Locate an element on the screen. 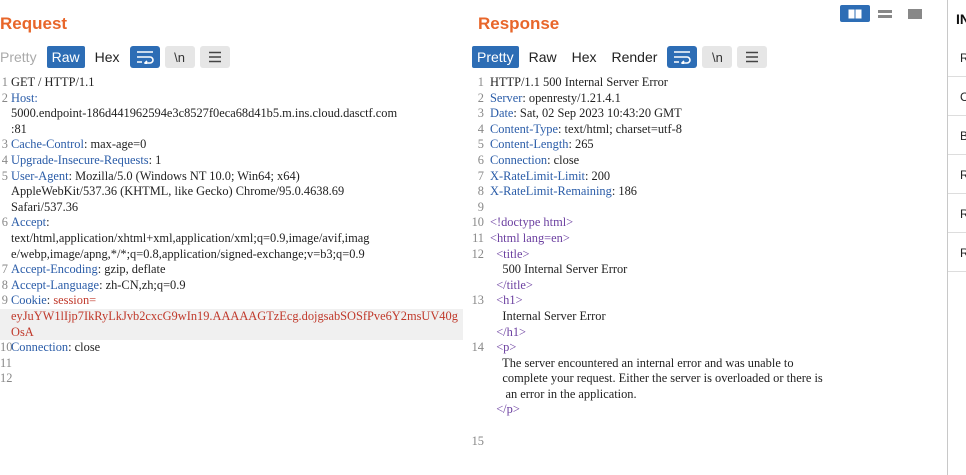  request-toolbar: Pretty Raw Hex \n is located at coordinates (115, 57).